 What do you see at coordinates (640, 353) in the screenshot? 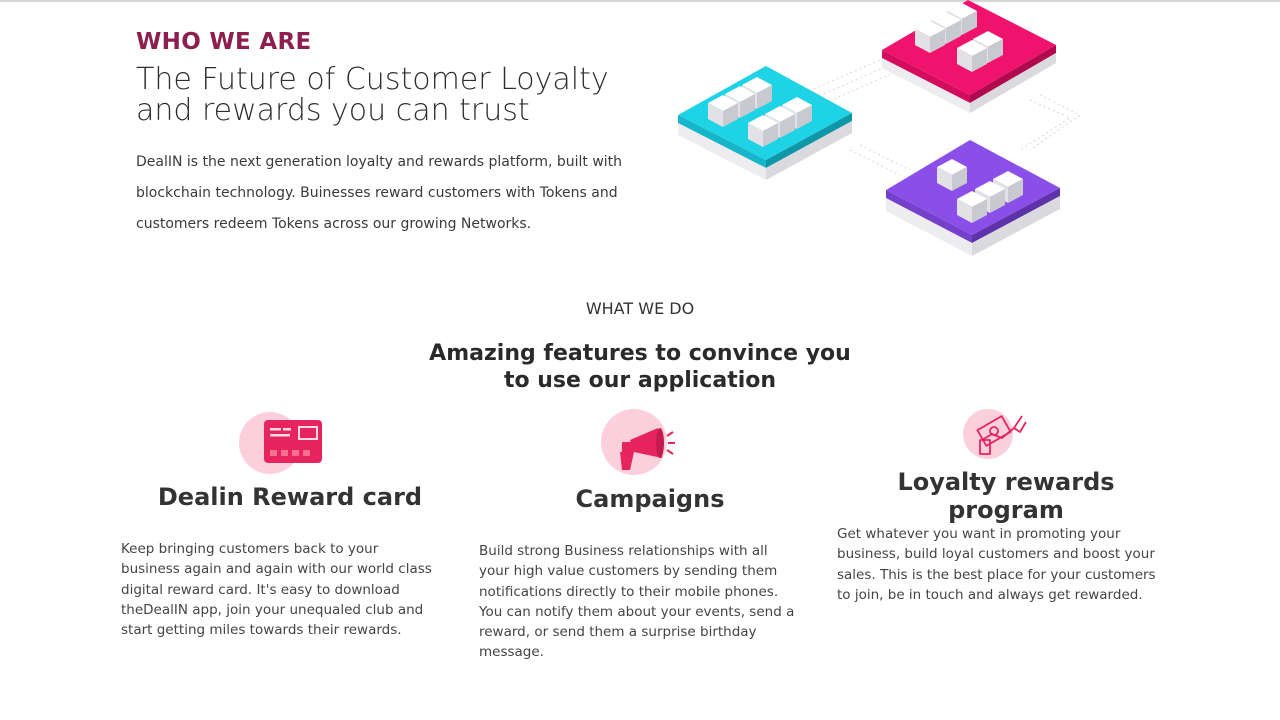
I see `what-title-line1: Amazing features to convince you` at bounding box center [640, 353].